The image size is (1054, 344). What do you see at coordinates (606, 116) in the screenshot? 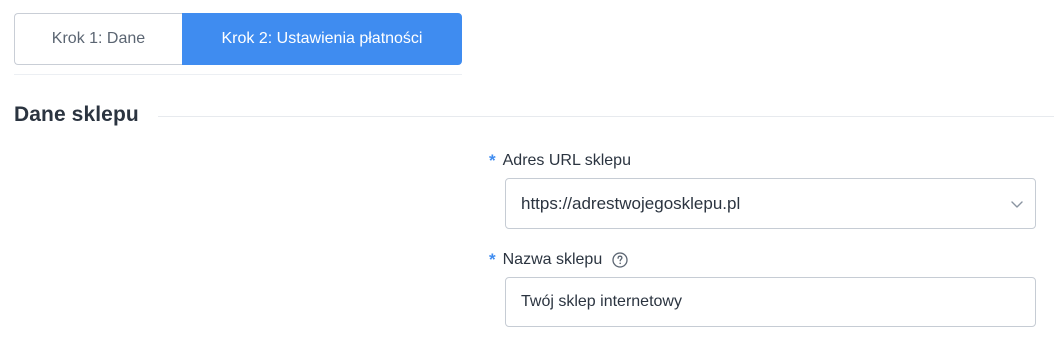
I see `section-divider` at bounding box center [606, 116].